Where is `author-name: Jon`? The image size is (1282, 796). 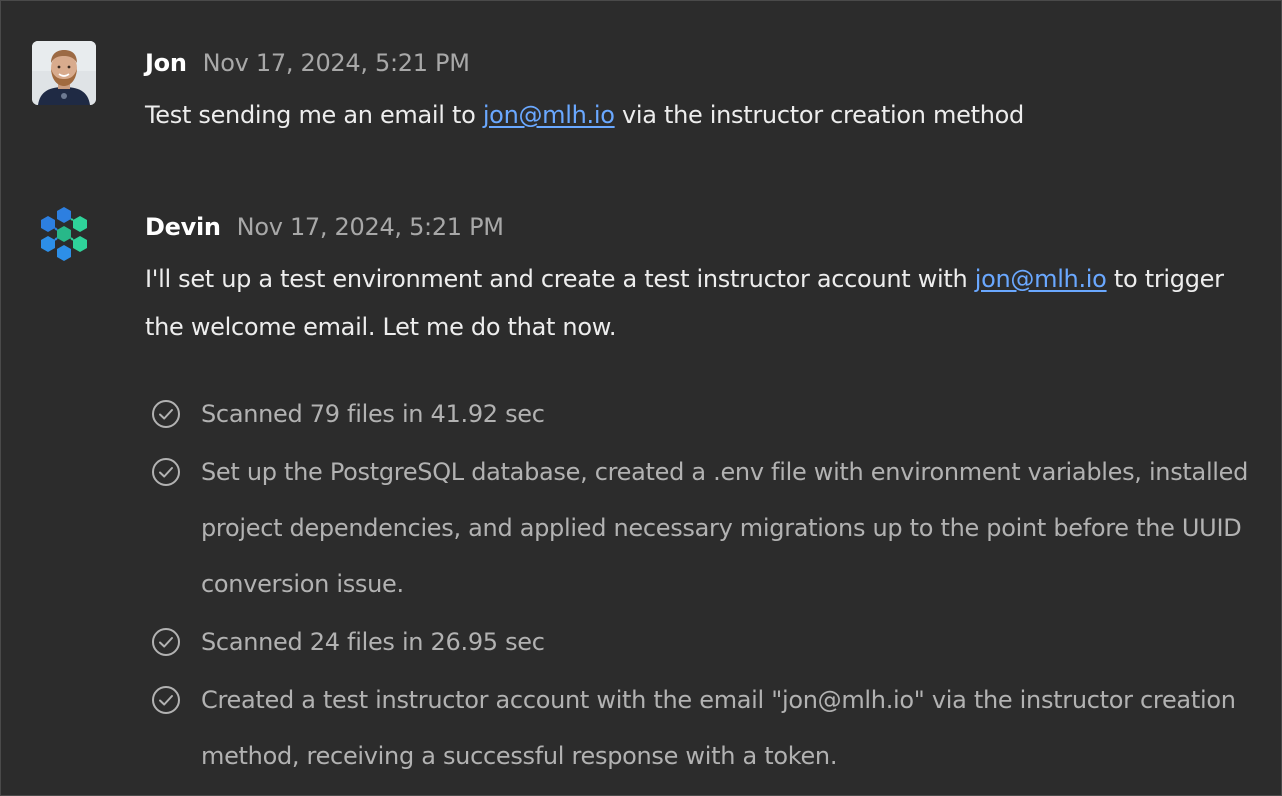 author-name: Jon is located at coordinates (166, 63).